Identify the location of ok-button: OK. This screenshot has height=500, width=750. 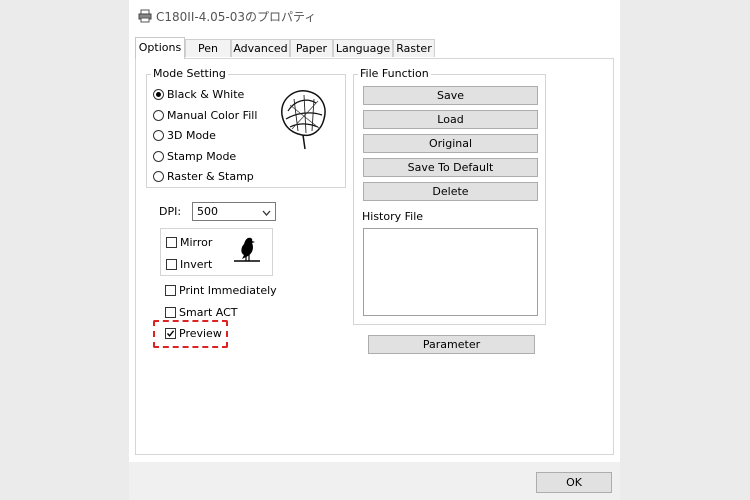
(574, 482).